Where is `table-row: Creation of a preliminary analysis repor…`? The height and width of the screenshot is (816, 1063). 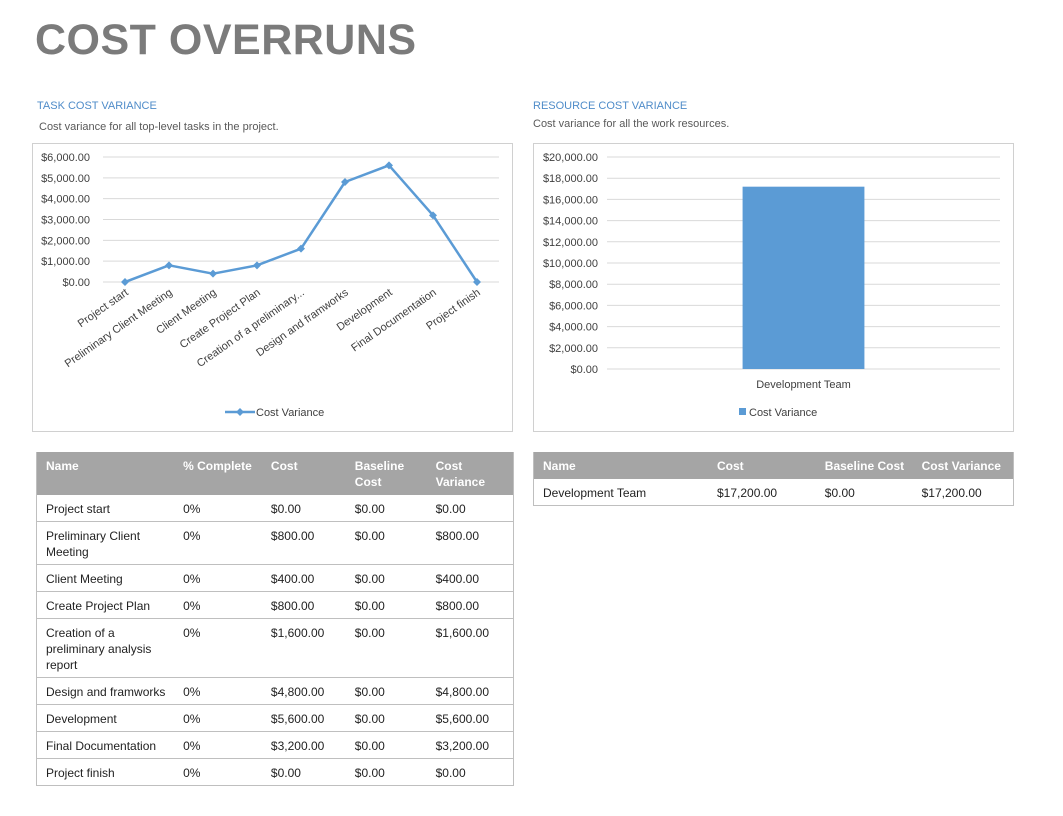
table-row: Creation of a preliminary analysis repor… is located at coordinates (275, 648).